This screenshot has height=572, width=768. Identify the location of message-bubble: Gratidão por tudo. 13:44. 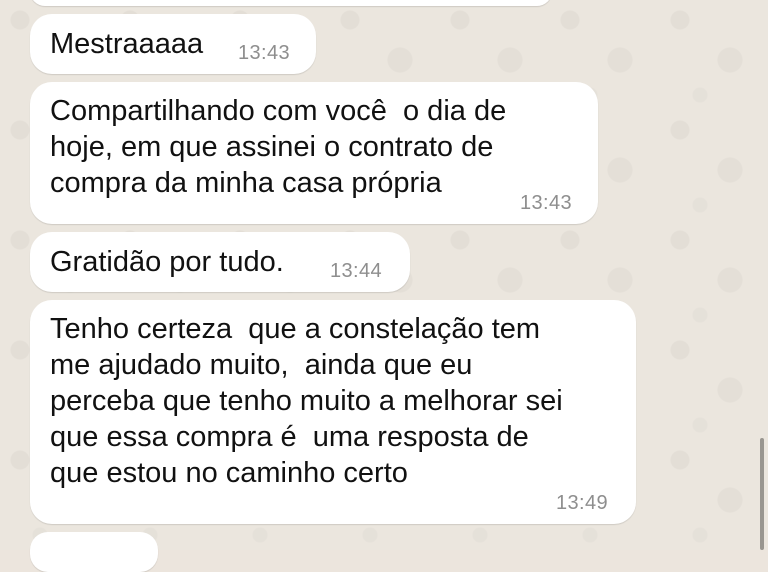
(220, 262).